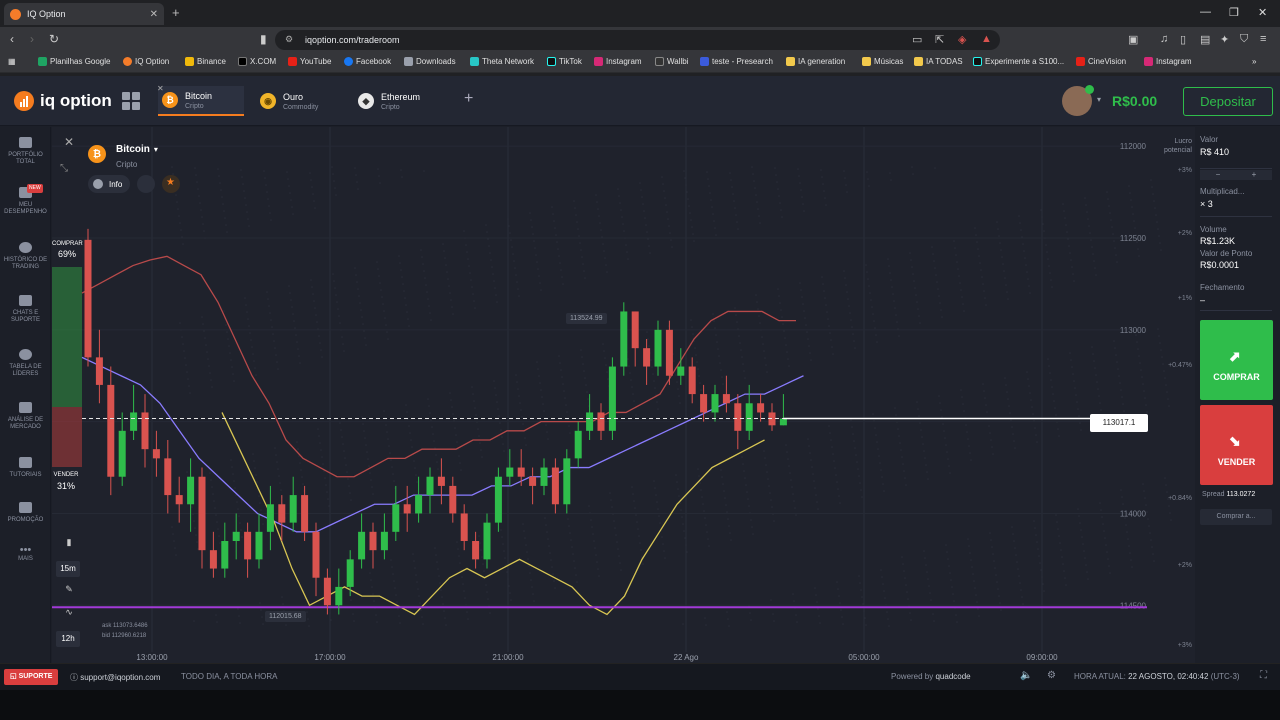  What do you see at coordinates (176, 12) in the screenshot?
I see `new-tab-icon: +` at bounding box center [176, 12].